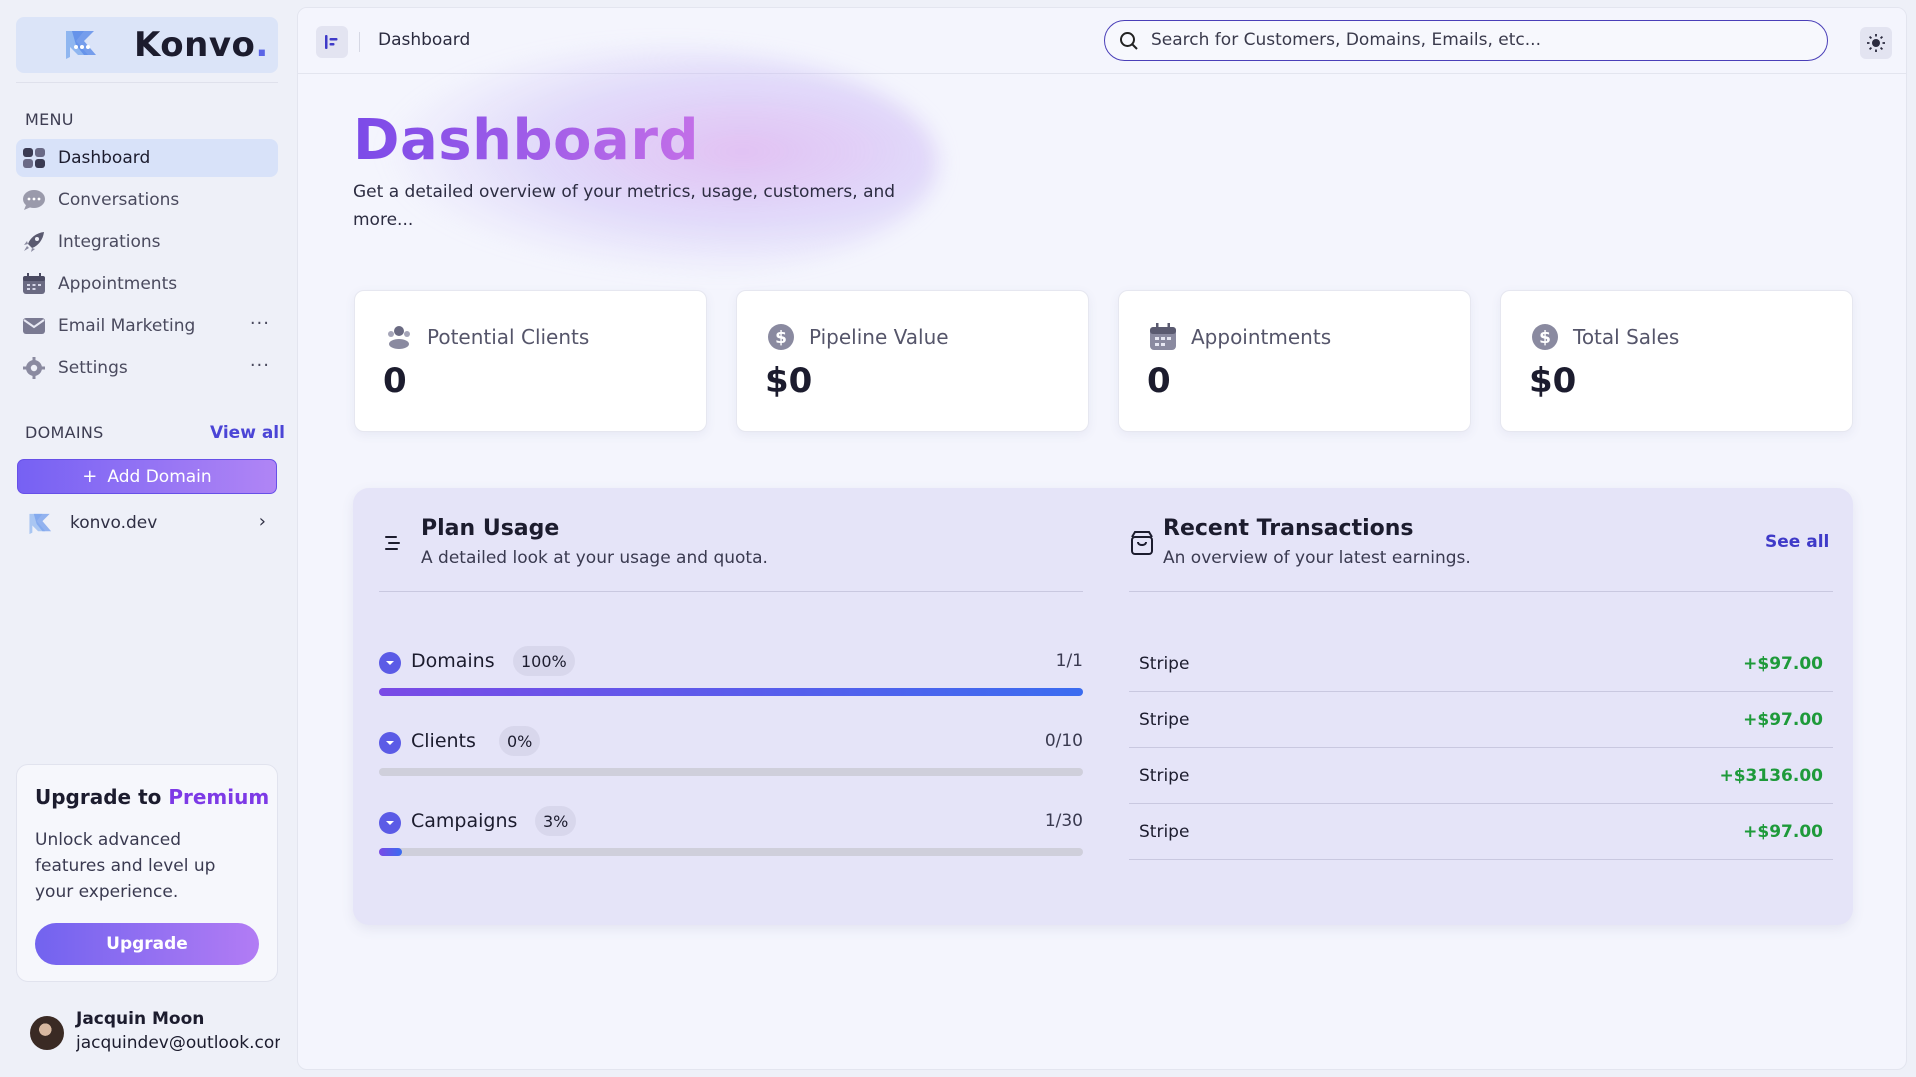 Image resolution: width=1916 pixels, height=1077 pixels. Describe the element at coordinates (490, 528) in the screenshot. I see `plan-usage-title: Plan Usage` at that location.